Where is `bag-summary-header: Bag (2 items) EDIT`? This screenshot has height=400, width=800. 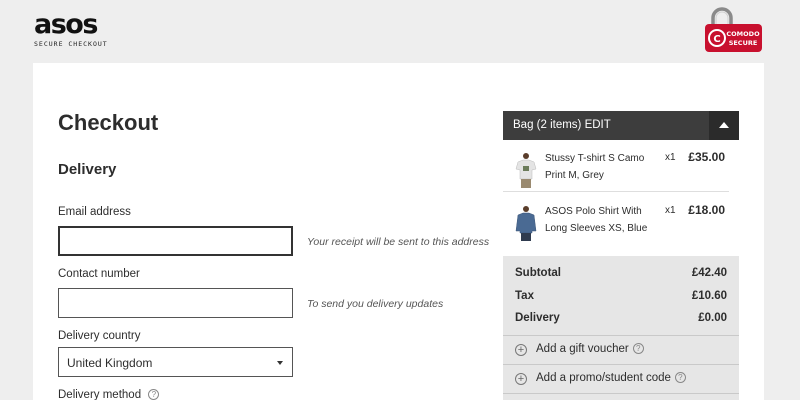
bag-summary-header: Bag (2 items) EDIT is located at coordinates (621, 125).